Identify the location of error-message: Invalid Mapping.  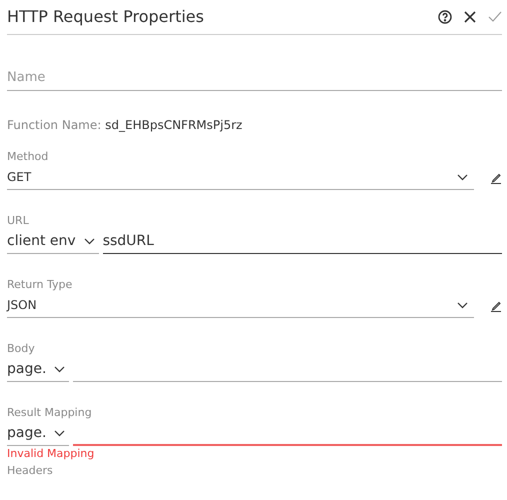
(51, 453).